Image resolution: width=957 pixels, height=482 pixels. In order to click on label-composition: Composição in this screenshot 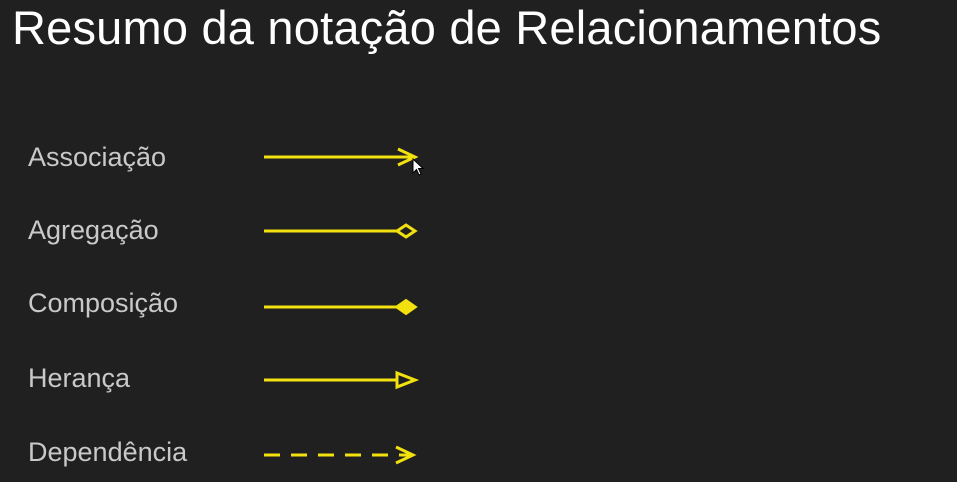, I will do `click(103, 303)`.